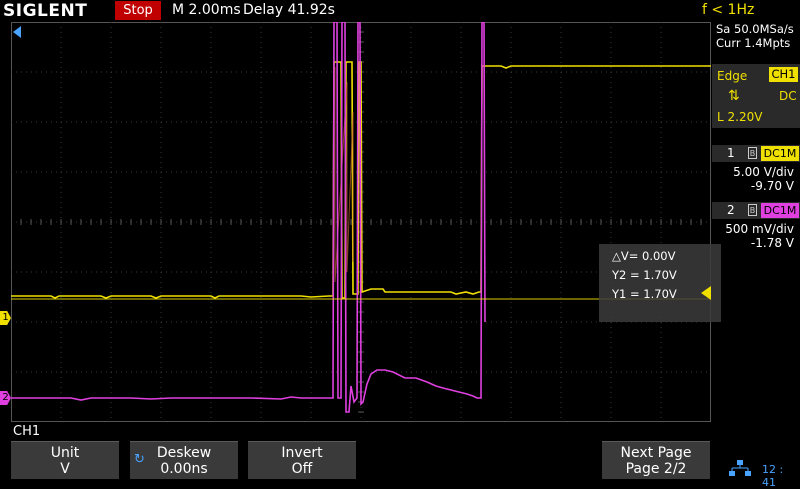  Describe the element at coordinates (772, 243) in the screenshot. I see `channel-2-offset: -1.78 V` at that location.